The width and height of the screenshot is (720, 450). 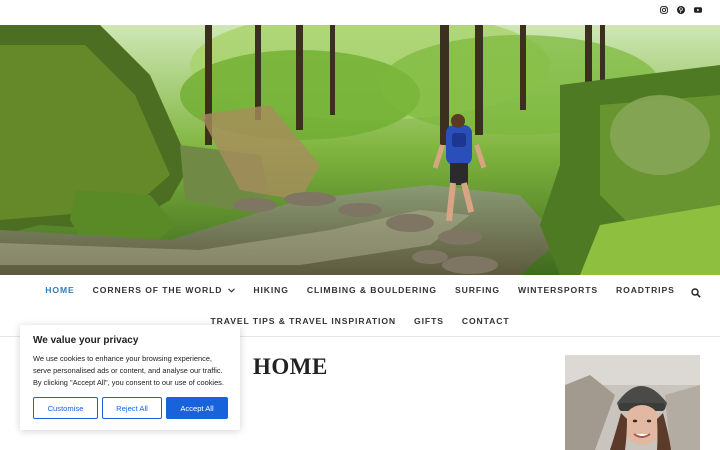 I want to click on accept-all-button: Accept All, so click(x=197, y=408).